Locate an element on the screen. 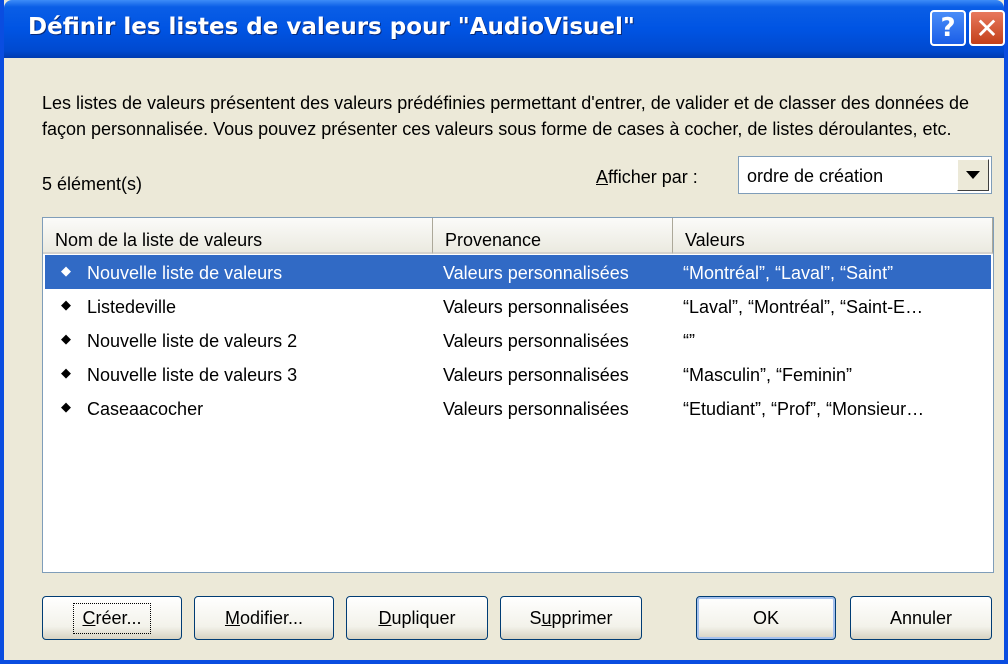 This screenshot has width=1008, height=664. row-name: Nouvelle liste de valeurs is located at coordinates (185, 273).